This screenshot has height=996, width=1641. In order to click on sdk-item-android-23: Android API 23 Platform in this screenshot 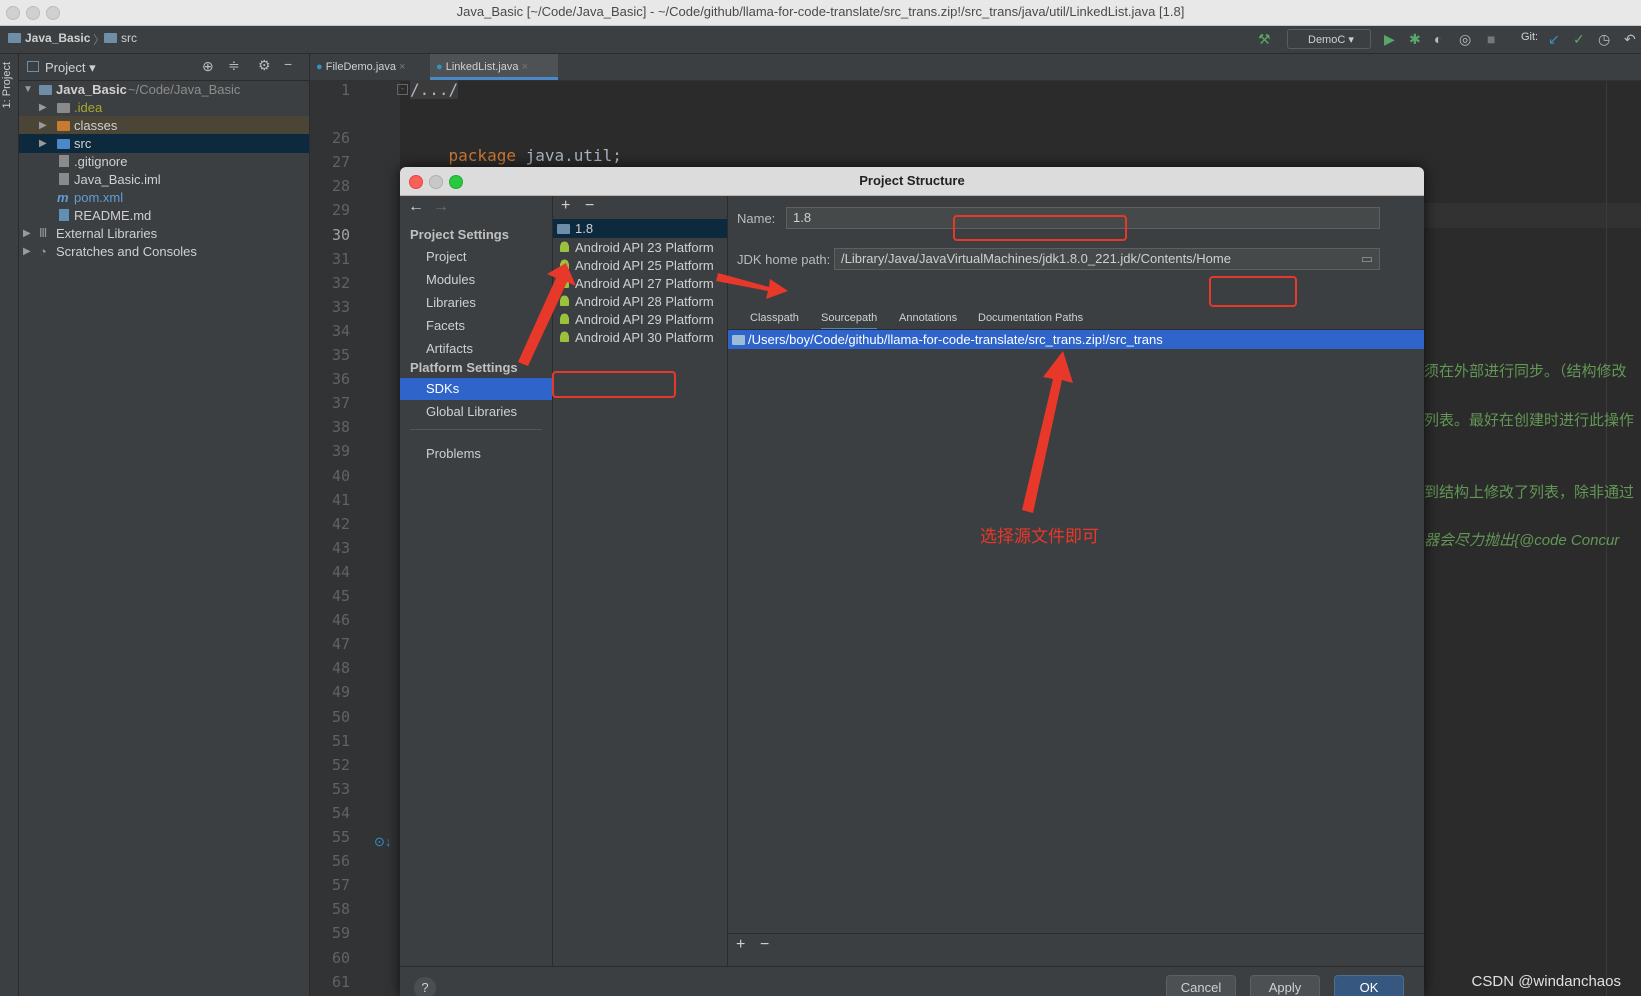, I will do `click(640, 247)`.